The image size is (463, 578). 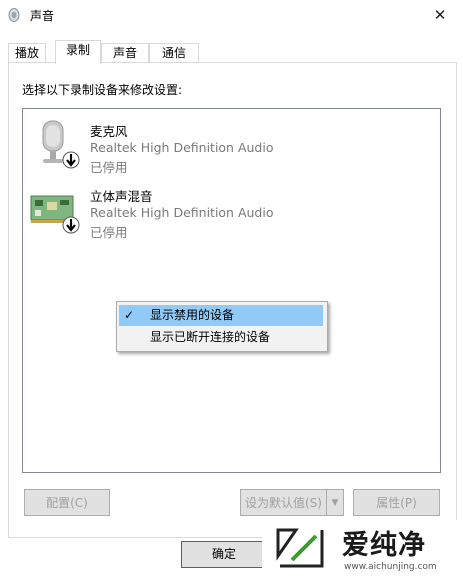 I want to click on properties-button: 属性(P), so click(x=396, y=502).